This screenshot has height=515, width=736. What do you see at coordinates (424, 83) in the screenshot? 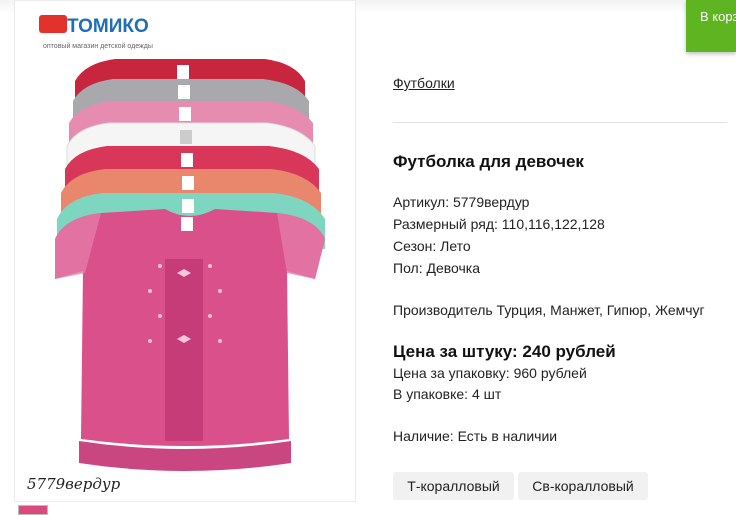
I see `category-link: Футболки` at bounding box center [424, 83].